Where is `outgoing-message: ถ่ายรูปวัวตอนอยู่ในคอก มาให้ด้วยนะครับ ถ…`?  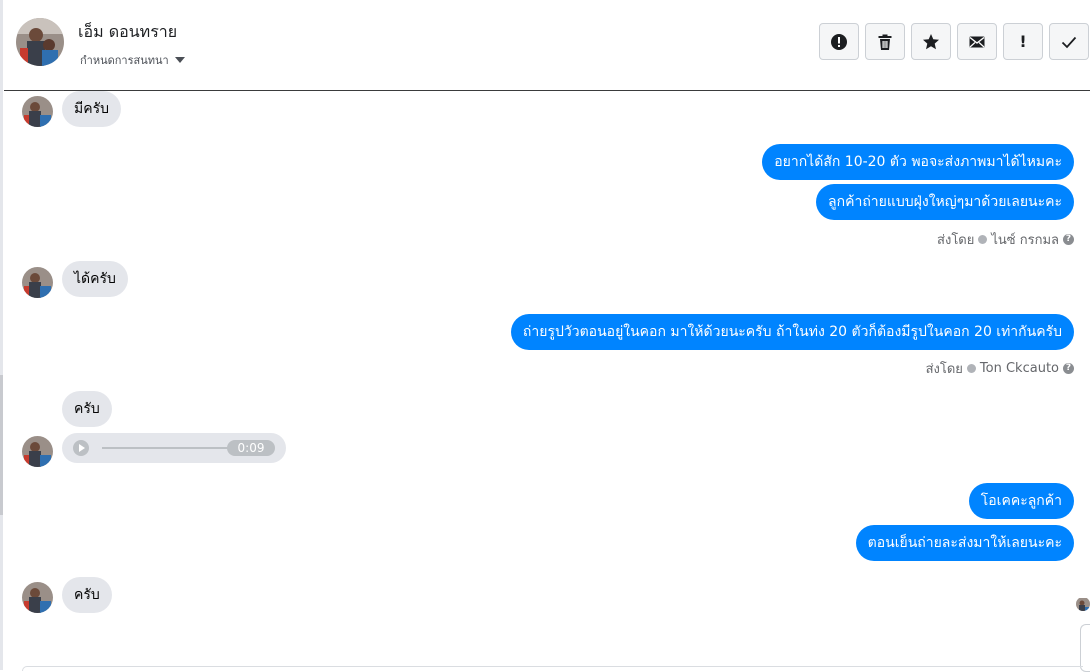 outgoing-message: ถ่ายรูปวัวตอนอยู่ในคอก มาให้ด้วยนะครับ ถ… is located at coordinates (792, 332).